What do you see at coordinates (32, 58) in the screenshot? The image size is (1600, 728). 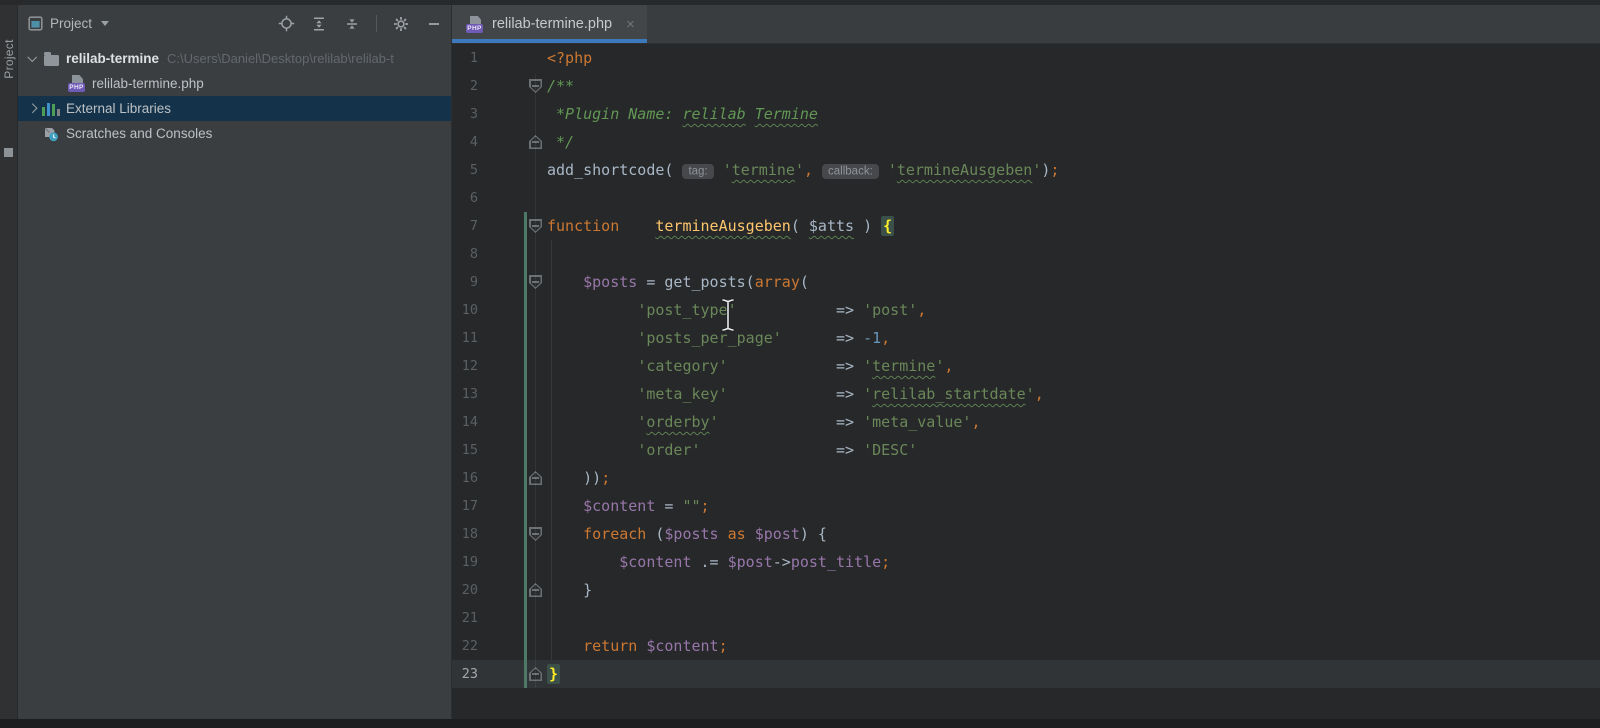 I see `chevron-down-icon` at bounding box center [32, 58].